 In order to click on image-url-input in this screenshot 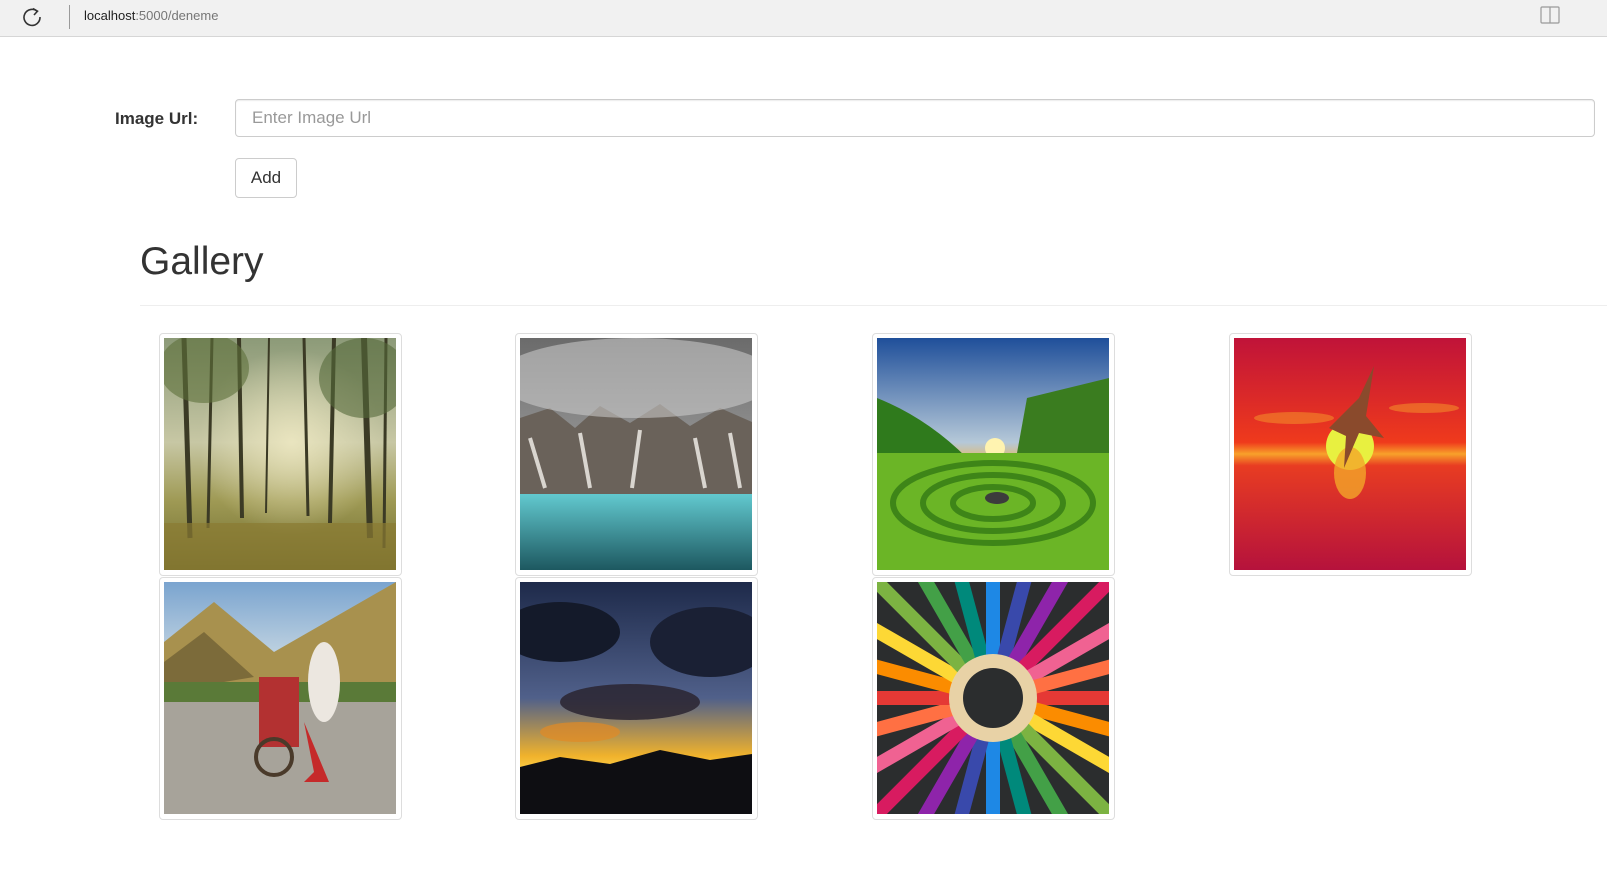, I will do `click(915, 118)`.